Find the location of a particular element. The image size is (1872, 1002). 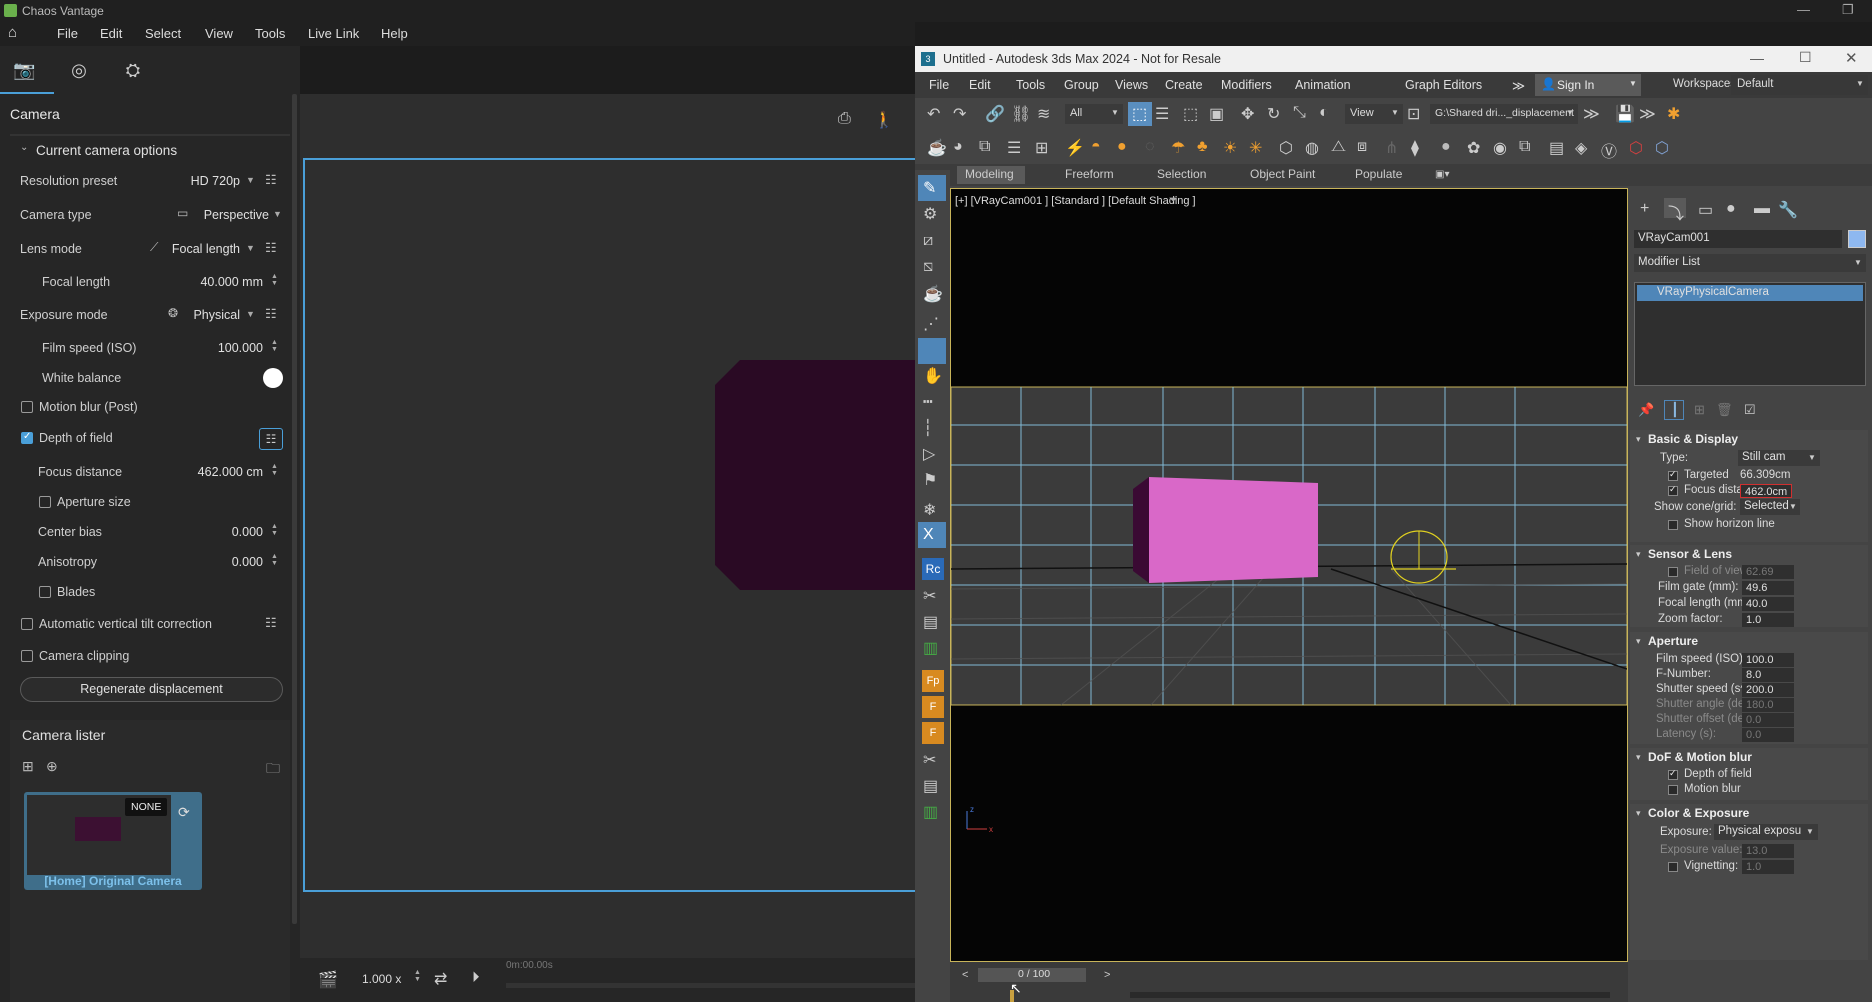

modifier-list-dropdown: Modifier List ▼ is located at coordinates (1750, 263).